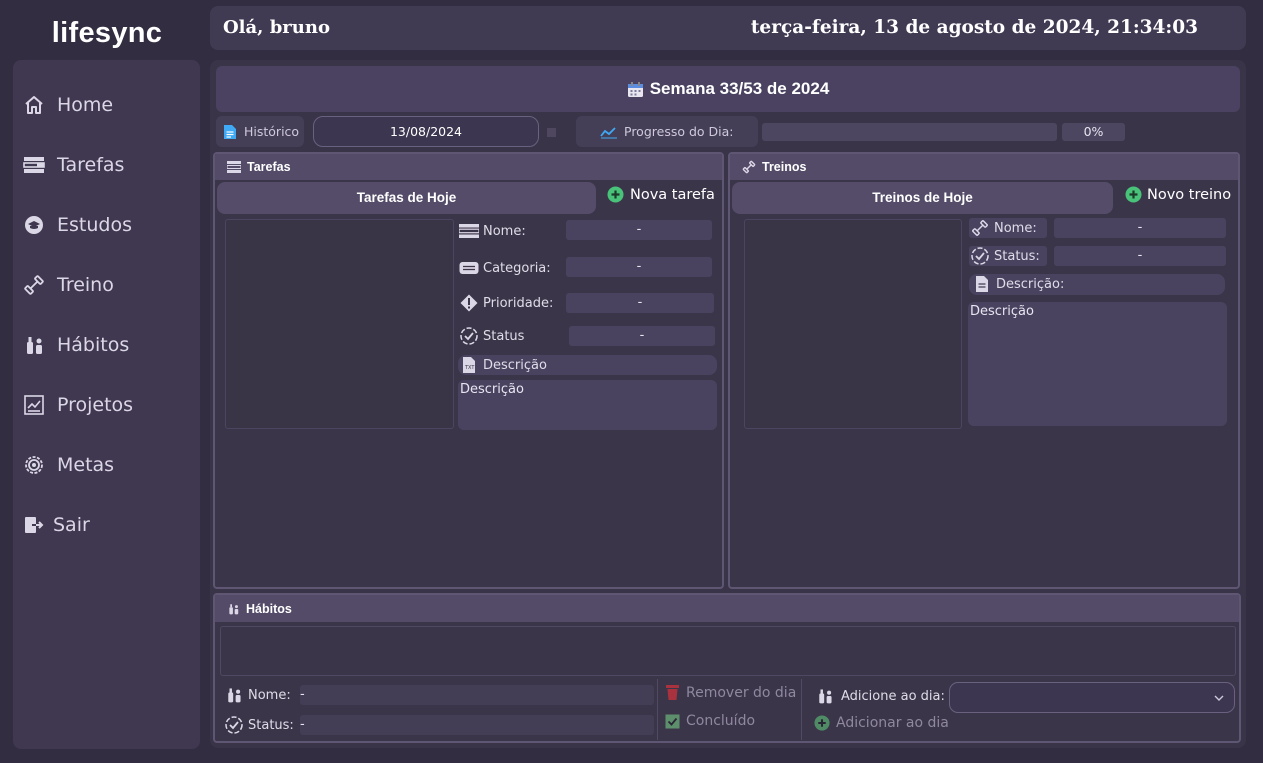 The height and width of the screenshot is (763, 1263). I want to click on home-icon, so click(34, 105).